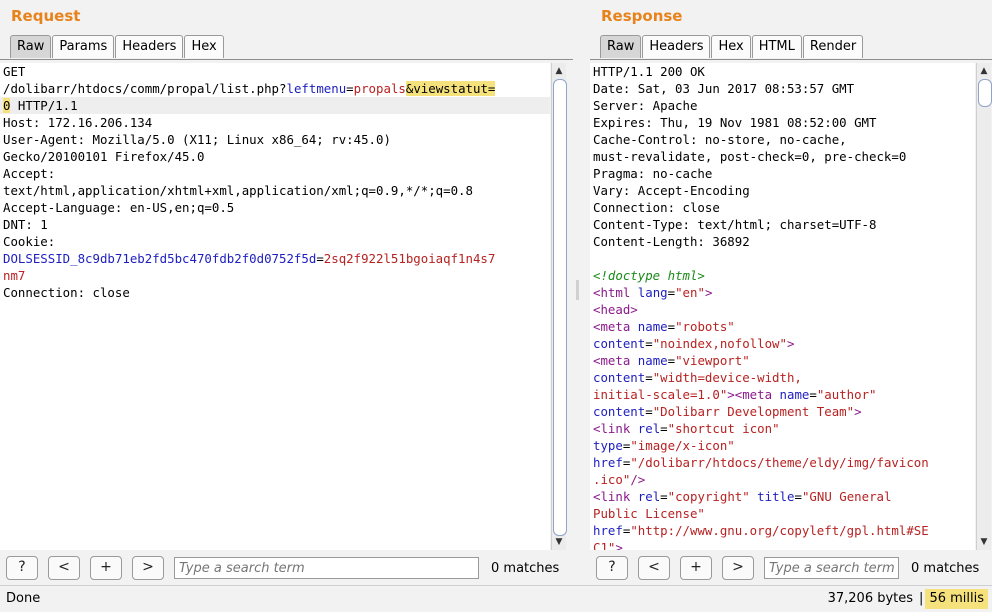  Describe the element at coordinates (656, 207) in the screenshot. I see `response-line: Connection: close` at that location.